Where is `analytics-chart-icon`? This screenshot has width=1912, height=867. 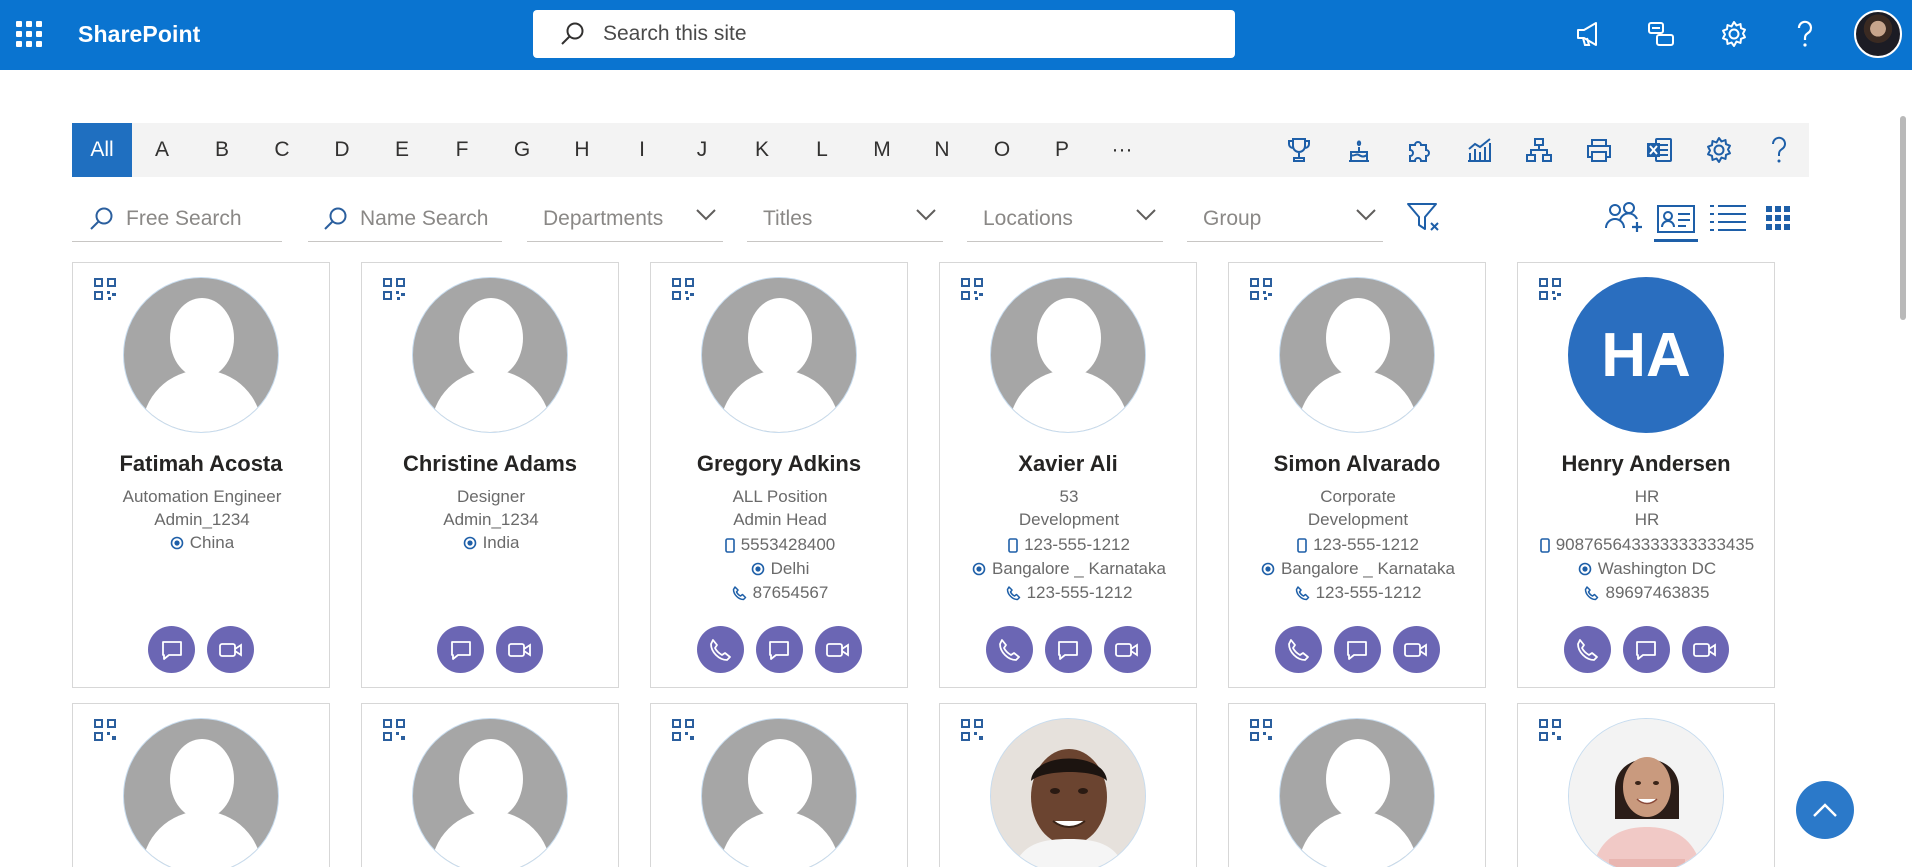
analytics-chart-icon is located at coordinates (1479, 150).